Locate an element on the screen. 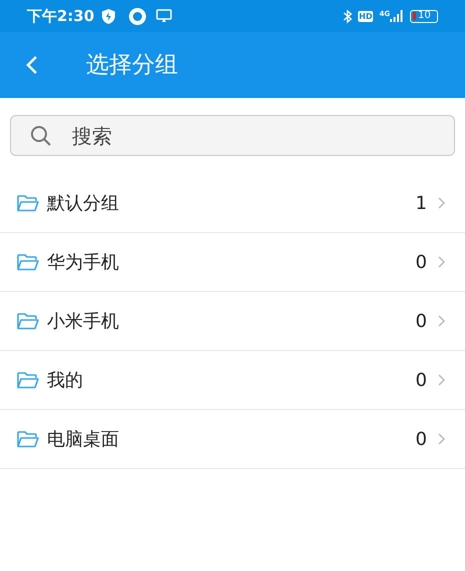  back-icon is located at coordinates (32, 65).